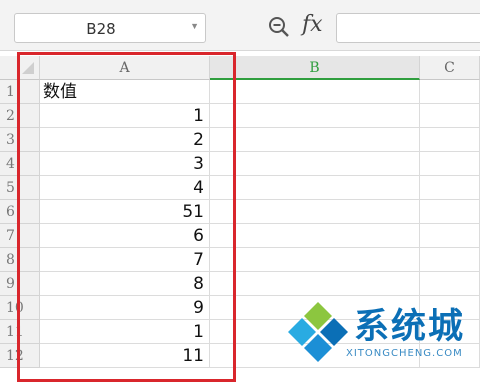 This screenshot has height=382, width=480. Describe the element at coordinates (125, 92) in the screenshot. I see `cell-a: 数值` at that location.